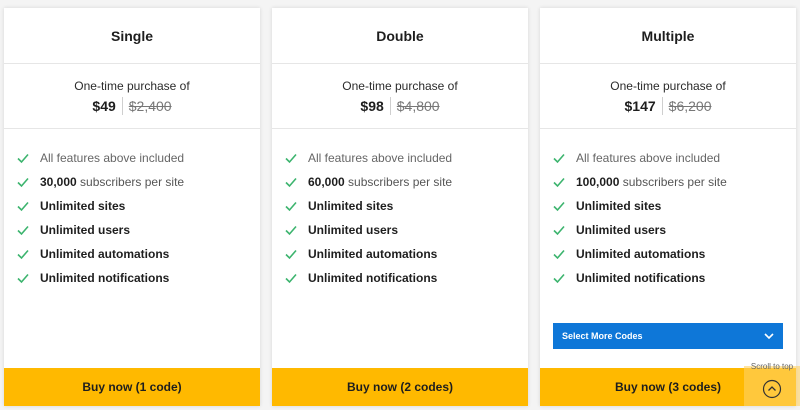  Describe the element at coordinates (769, 336) in the screenshot. I see `chevron-down-icon` at that location.